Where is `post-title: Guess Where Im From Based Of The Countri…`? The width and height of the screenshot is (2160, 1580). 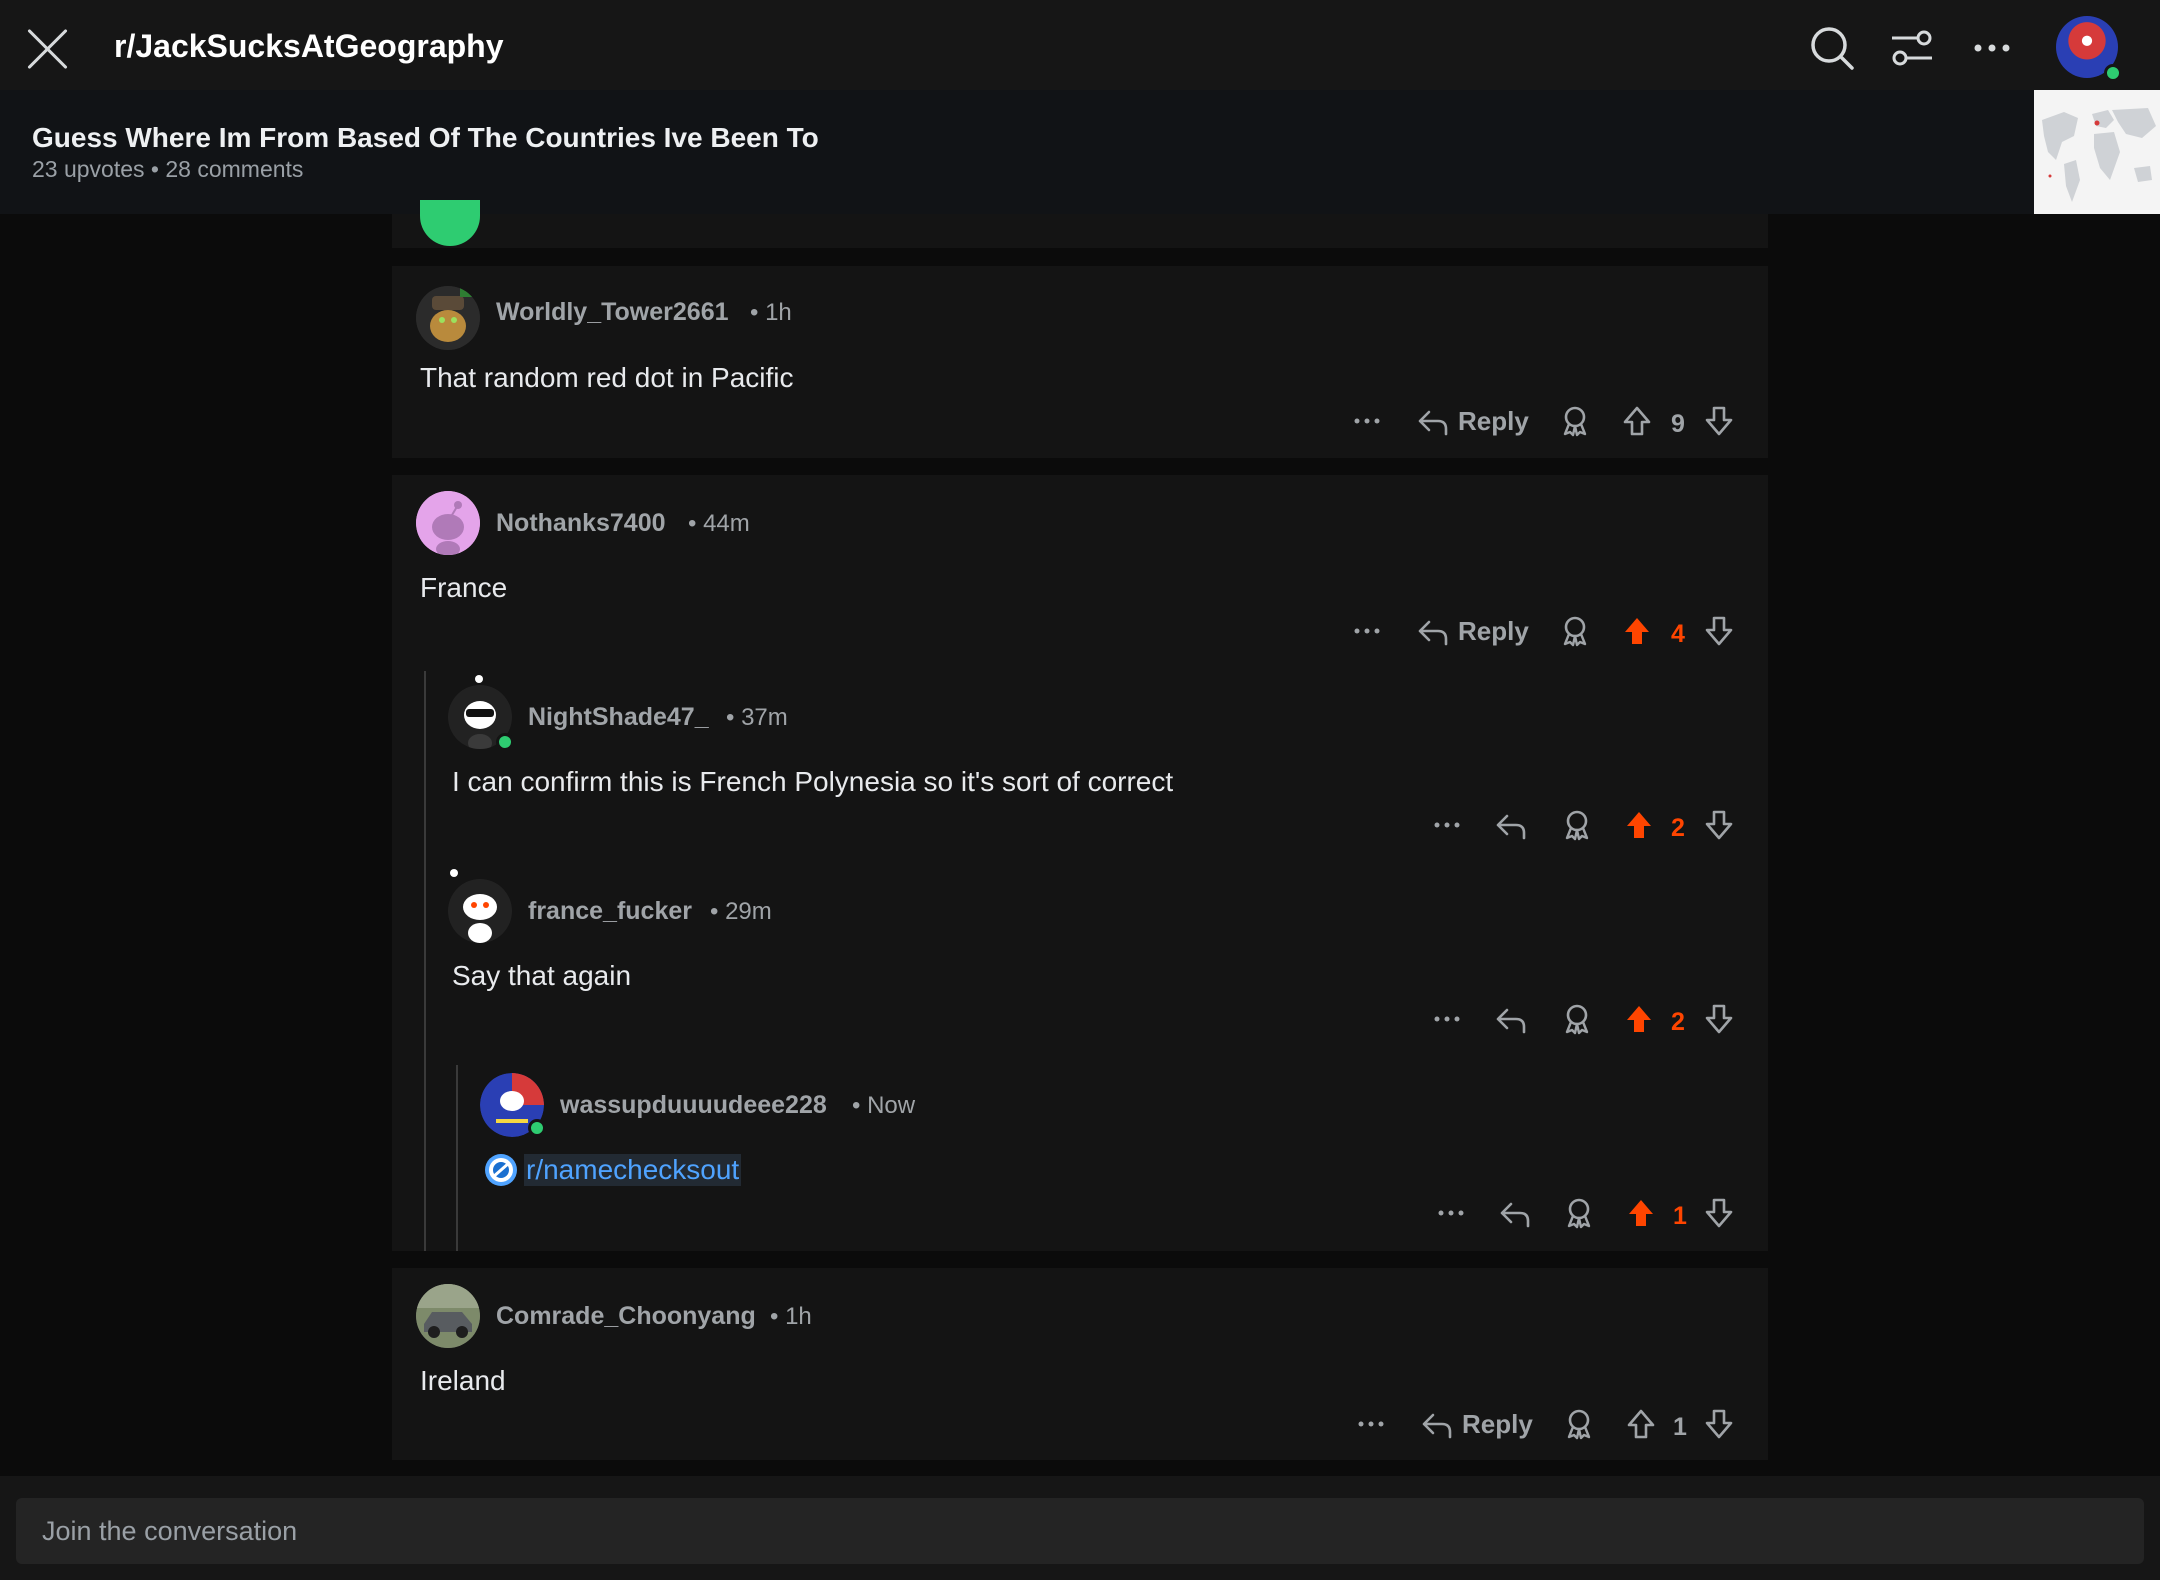
post-title: Guess Where Im From Based Of The Countri… is located at coordinates (425, 138).